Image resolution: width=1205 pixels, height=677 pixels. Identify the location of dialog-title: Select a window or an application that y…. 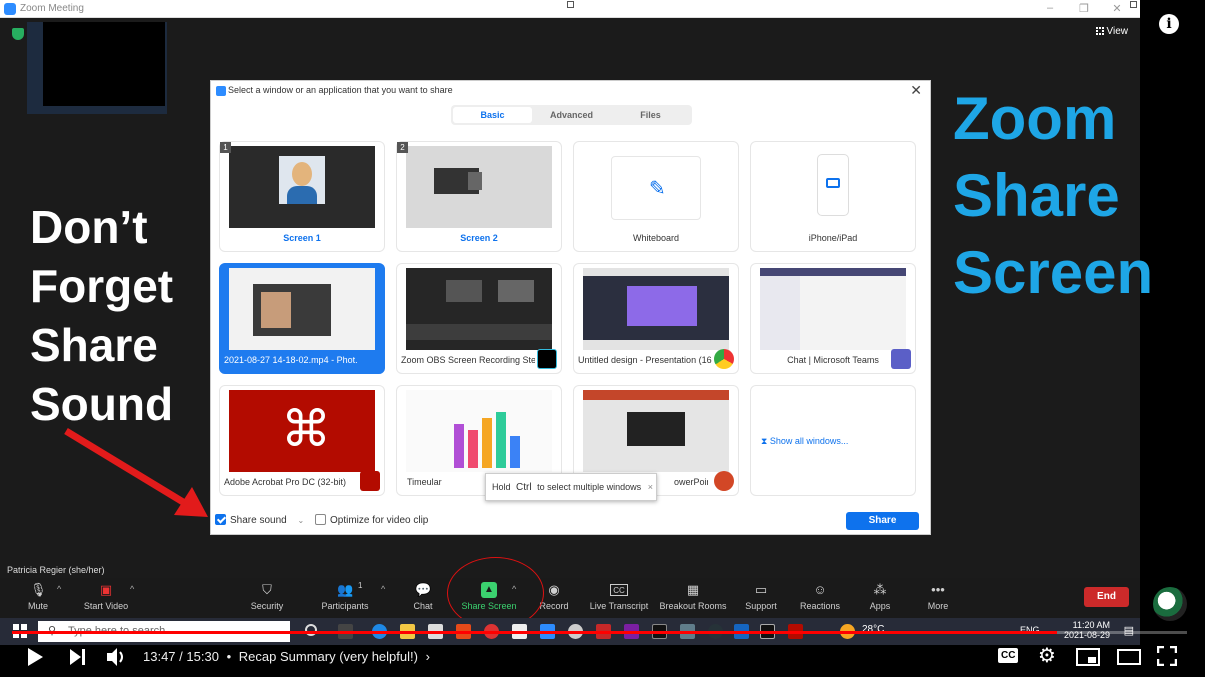
(340, 90).